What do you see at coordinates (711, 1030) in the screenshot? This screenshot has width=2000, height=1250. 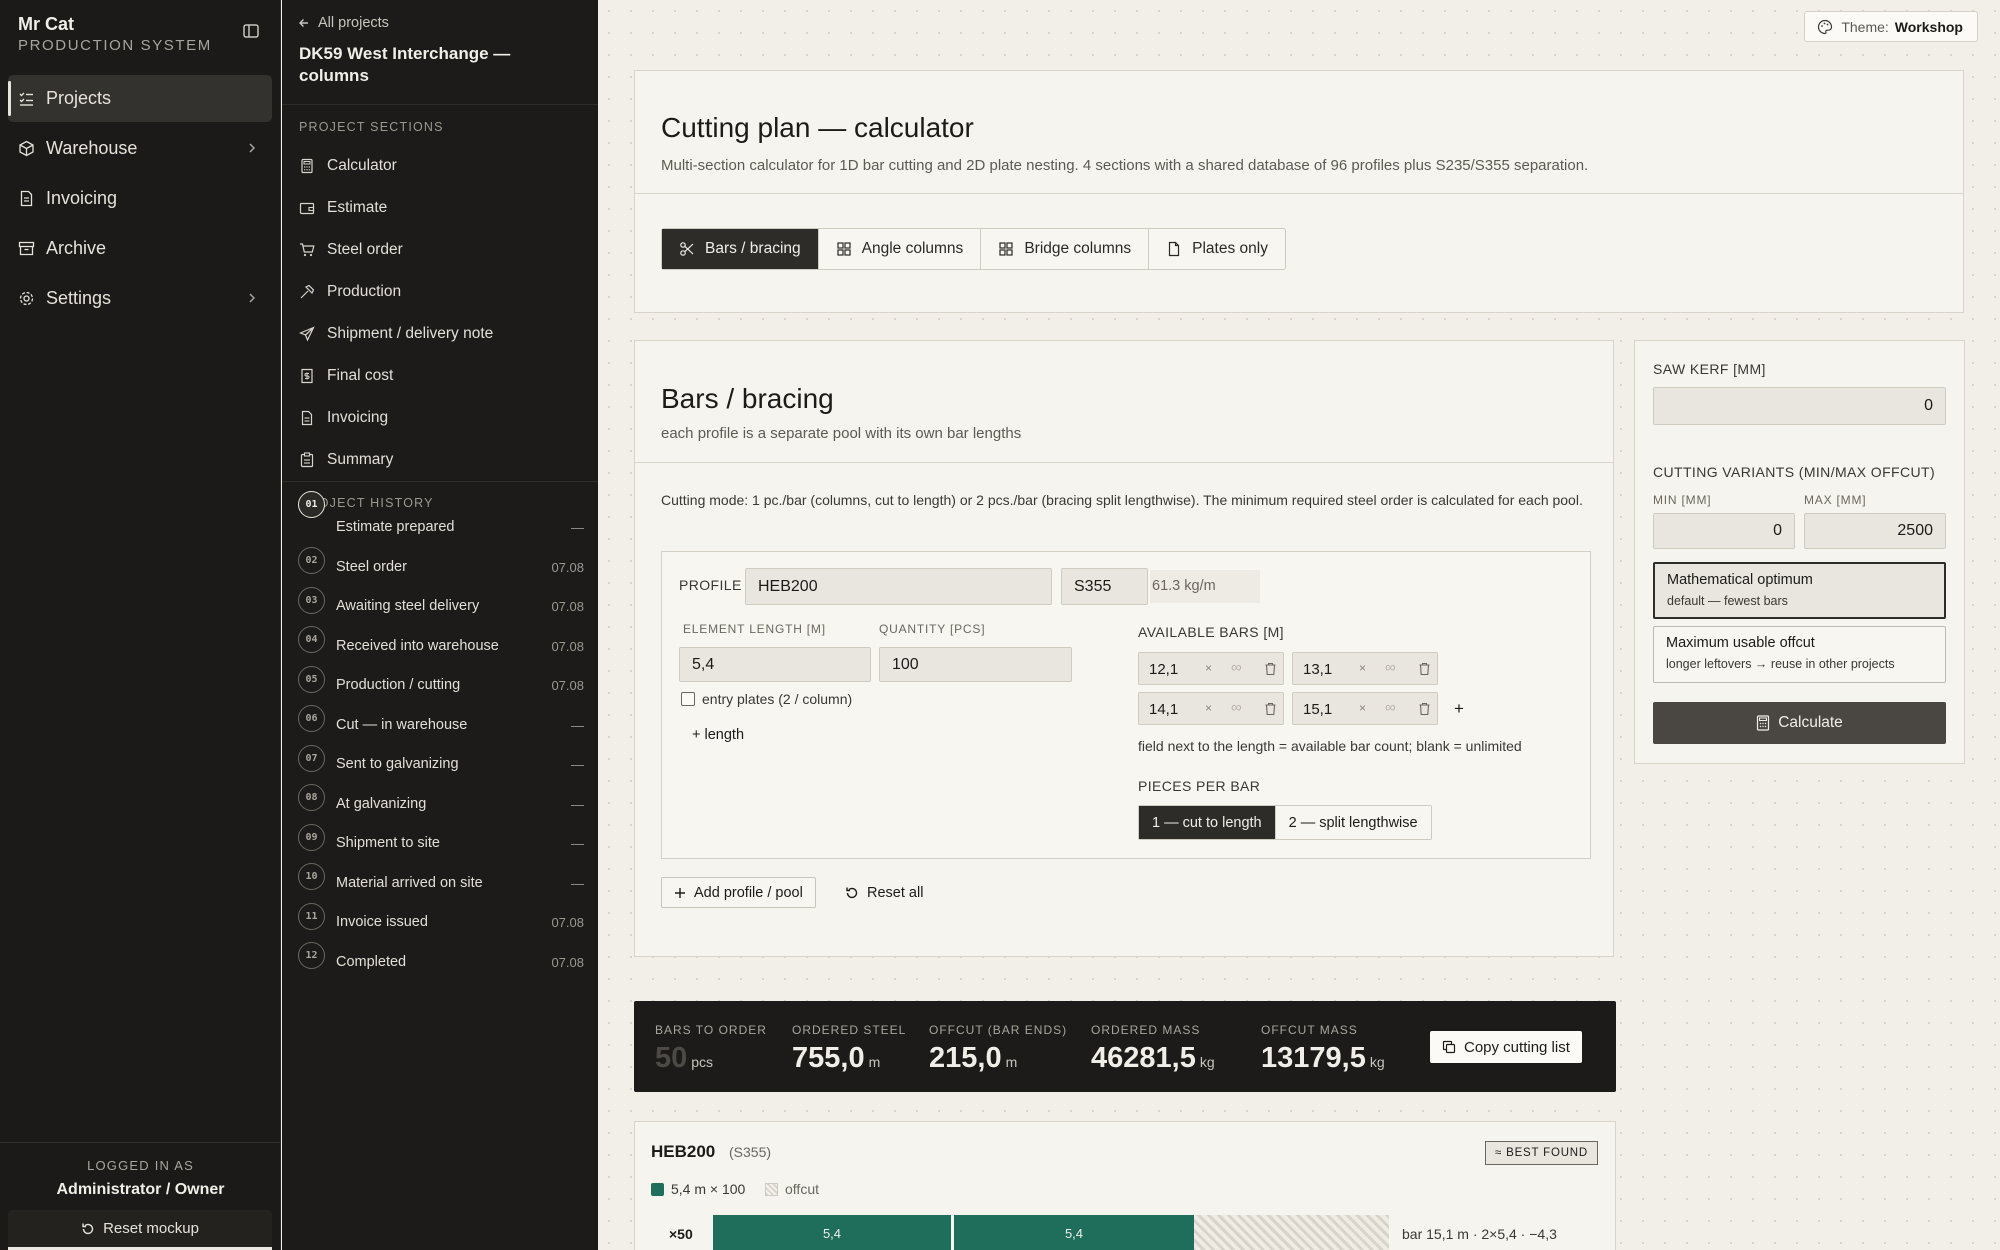 I see `summary-label: BARS TO ORDER` at bounding box center [711, 1030].